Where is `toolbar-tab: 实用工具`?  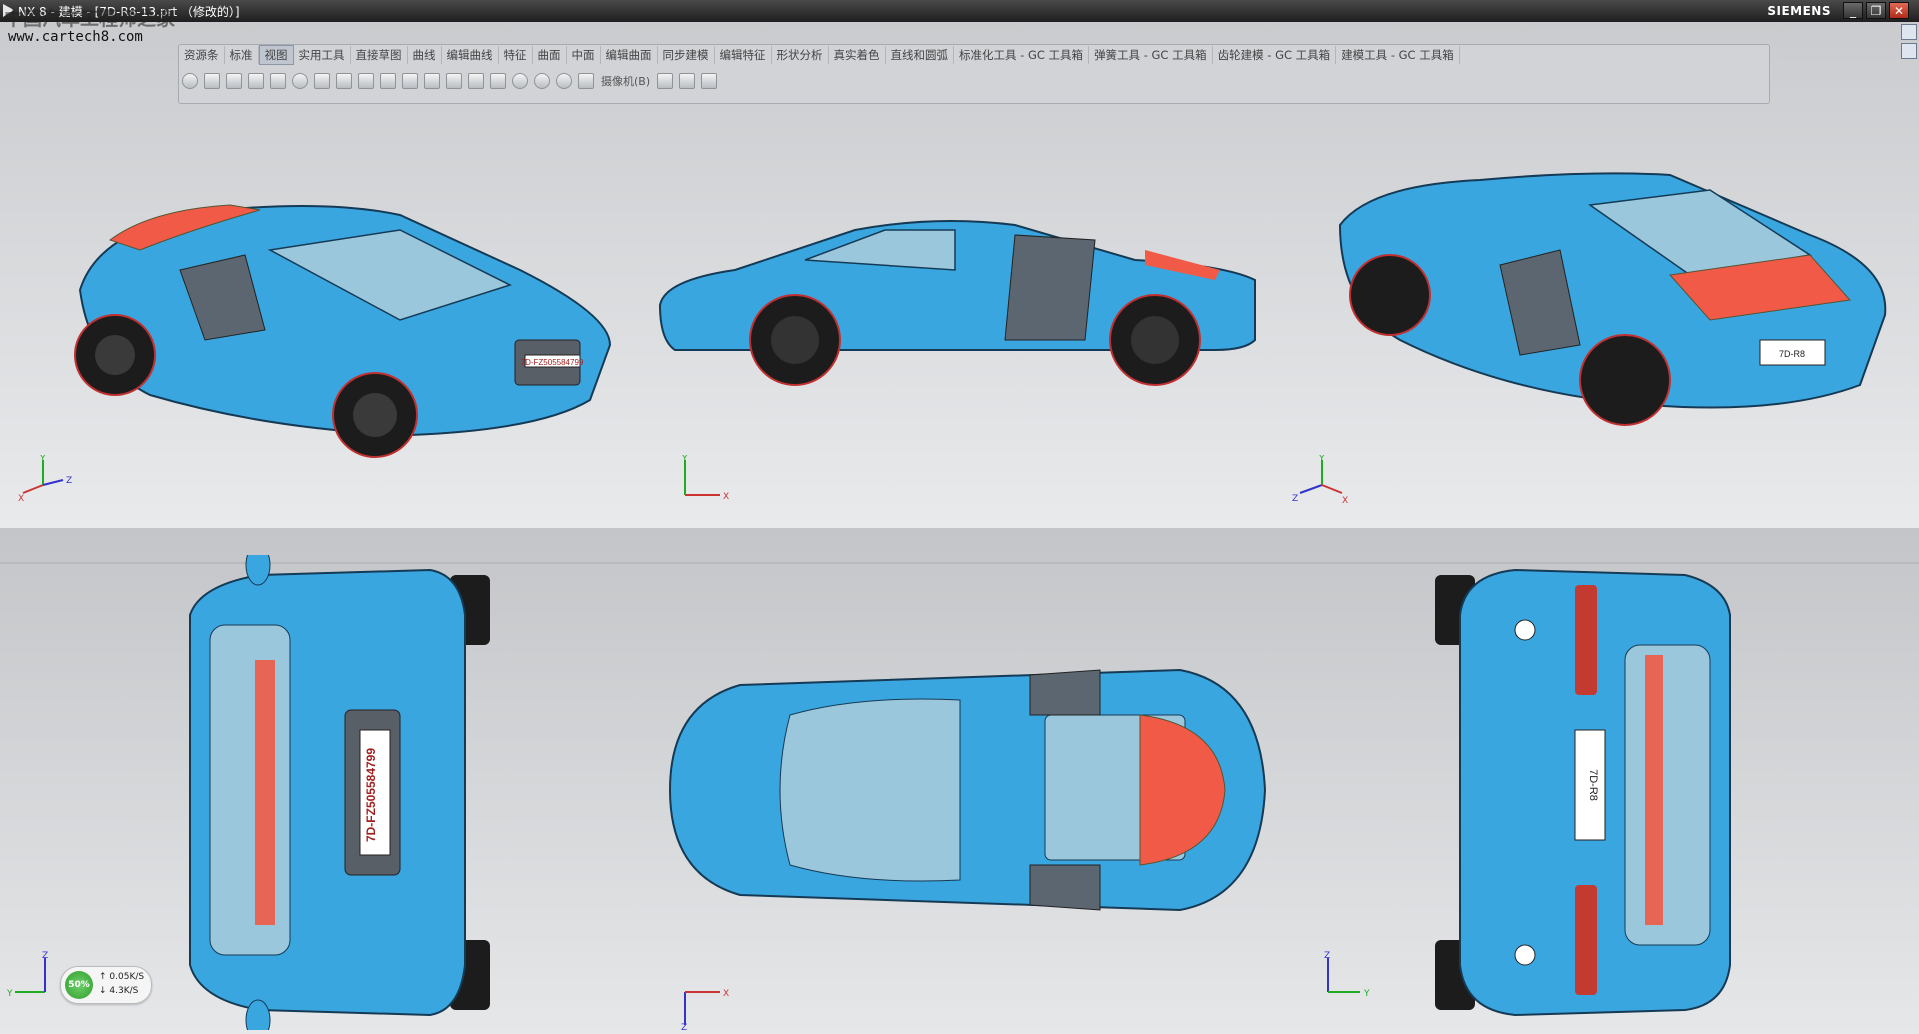 toolbar-tab: 实用工具 is located at coordinates (322, 55).